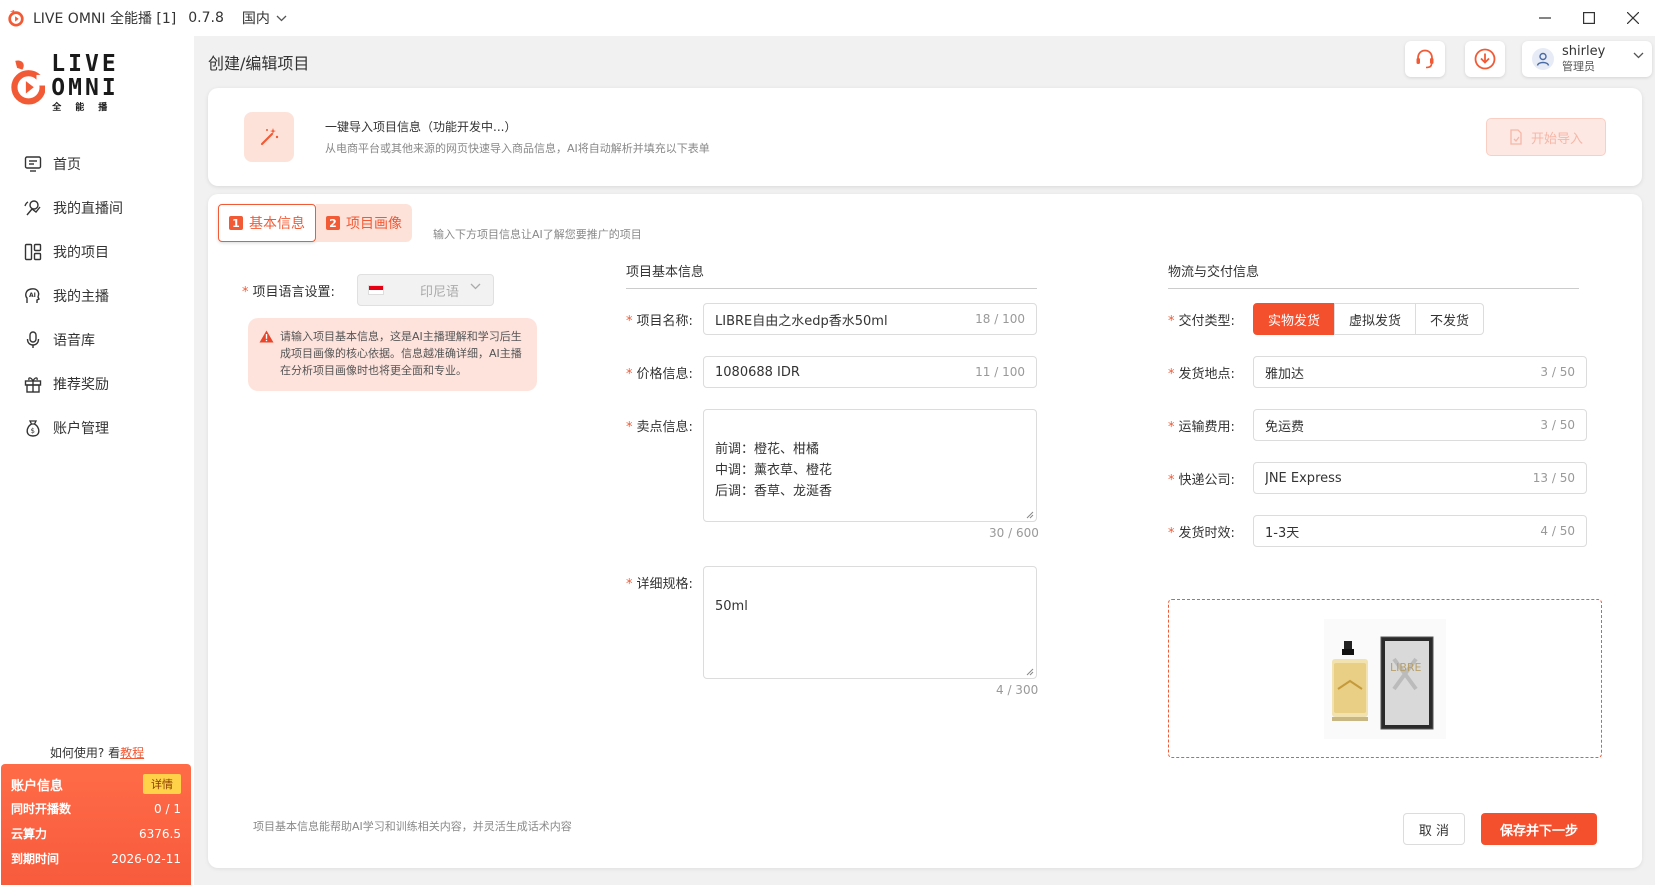 Image resolution: width=1655 pixels, height=885 pixels. Describe the element at coordinates (870, 372) in the screenshot. I see `price-input: 1080688 IDR 11 / 100` at that location.